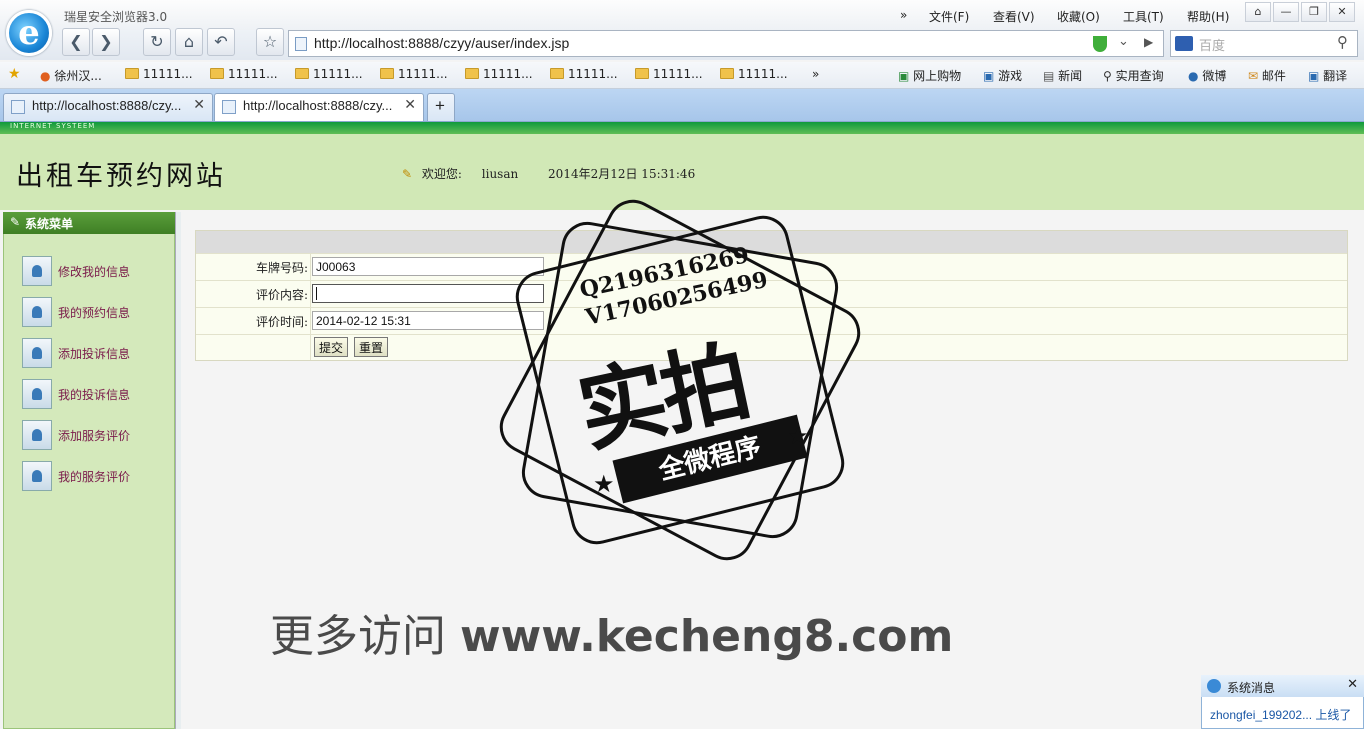 The width and height of the screenshot is (1364, 729). I want to click on favorites-overflow: », so click(815, 74).